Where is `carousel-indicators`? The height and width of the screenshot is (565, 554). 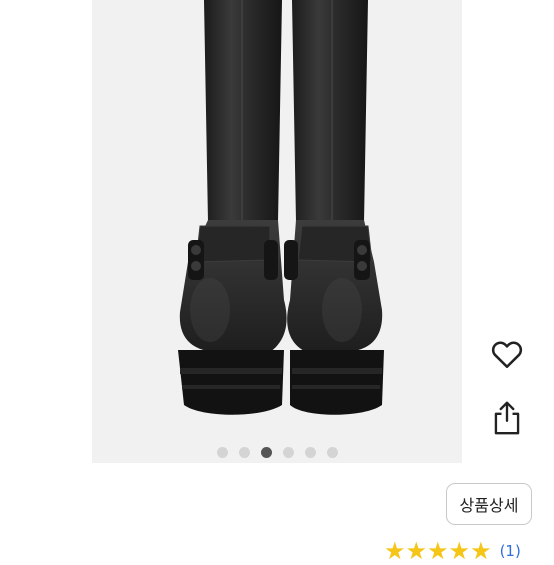
carousel-indicators is located at coordinates (277, 453).